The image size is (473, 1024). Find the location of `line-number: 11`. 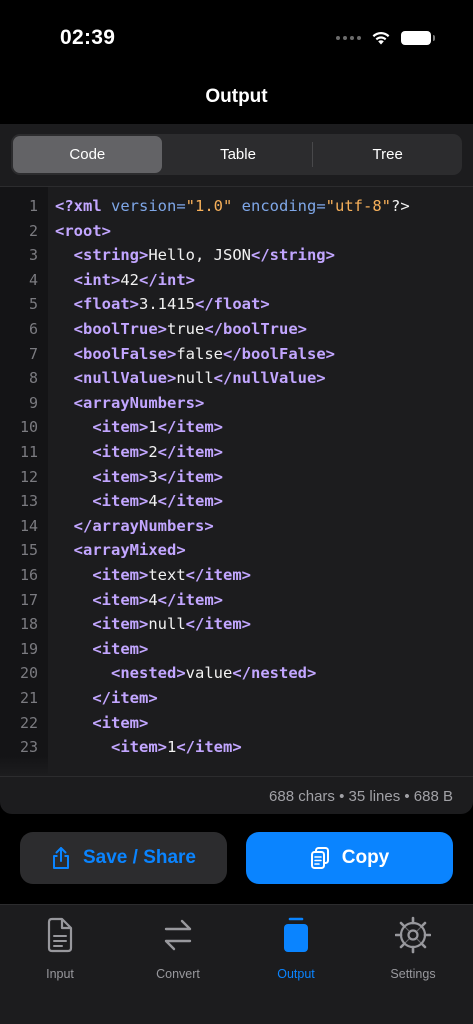

line-number: 11 is located at coordinates (28, 452).